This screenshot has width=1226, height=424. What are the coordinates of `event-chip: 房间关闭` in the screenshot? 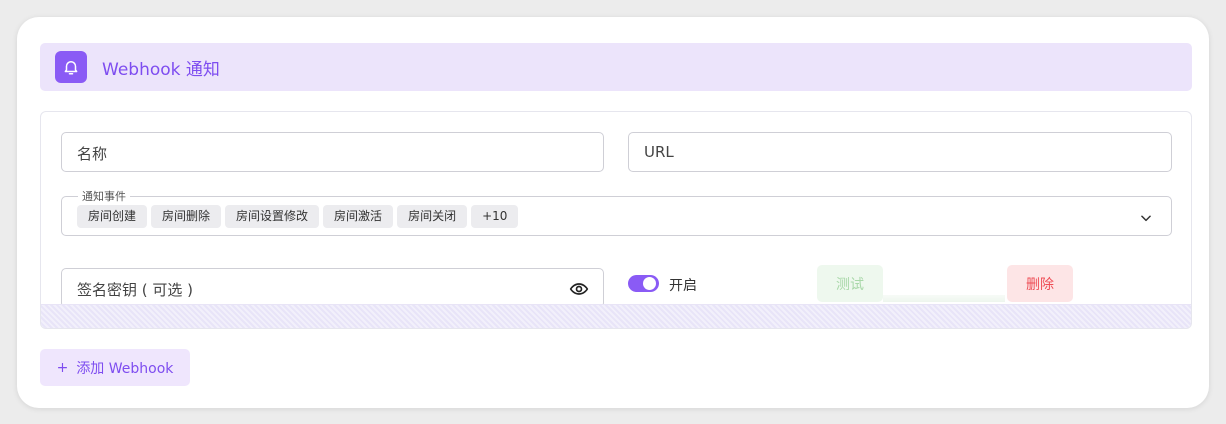 It's located at (432, 216).